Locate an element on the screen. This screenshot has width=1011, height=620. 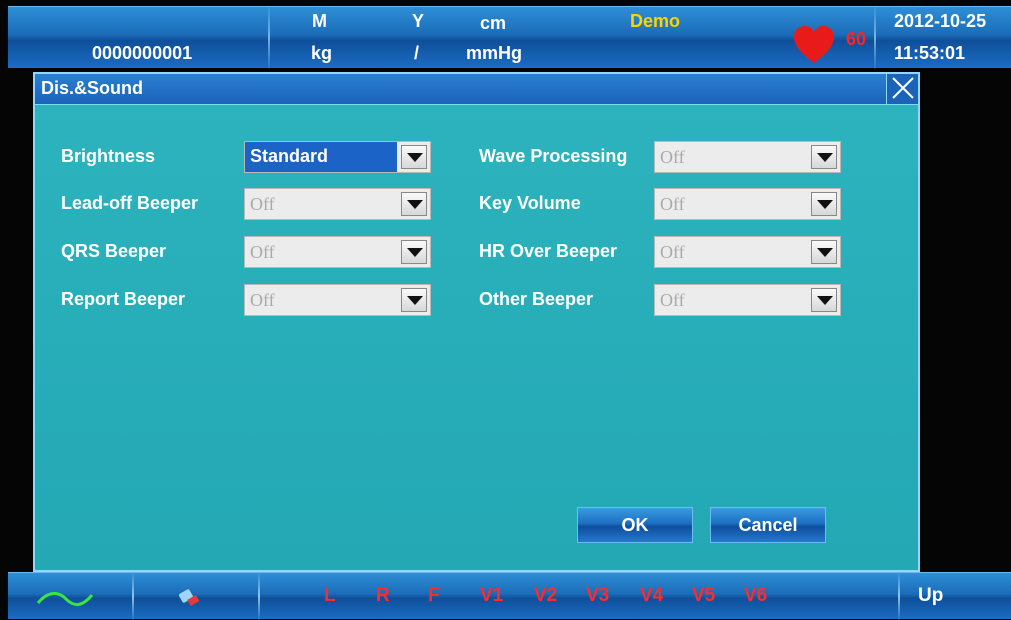
waveform-button is located at coordinates (68, 597).